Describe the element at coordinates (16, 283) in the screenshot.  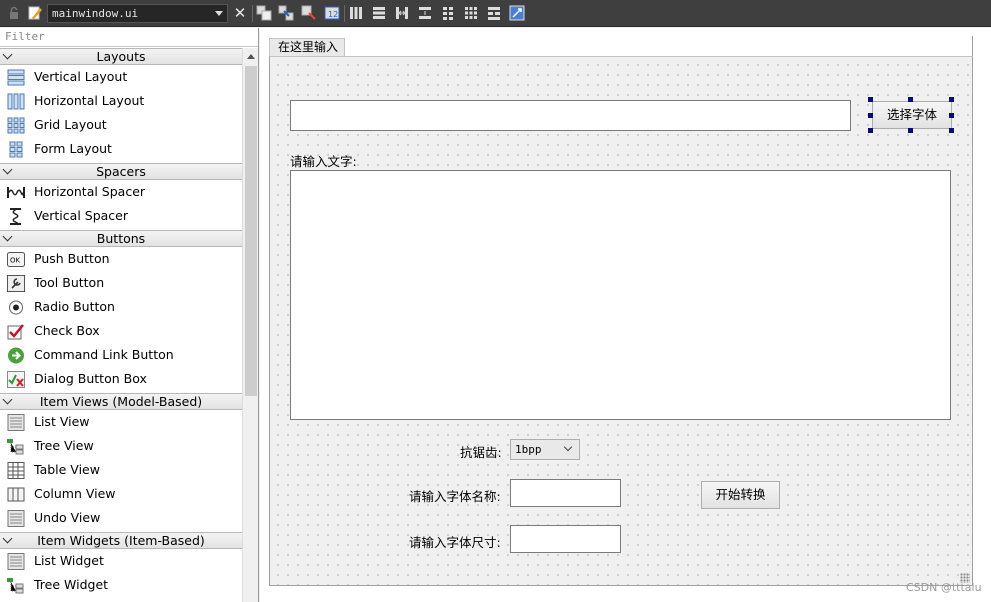
I see `tool-button-icon` at that location.